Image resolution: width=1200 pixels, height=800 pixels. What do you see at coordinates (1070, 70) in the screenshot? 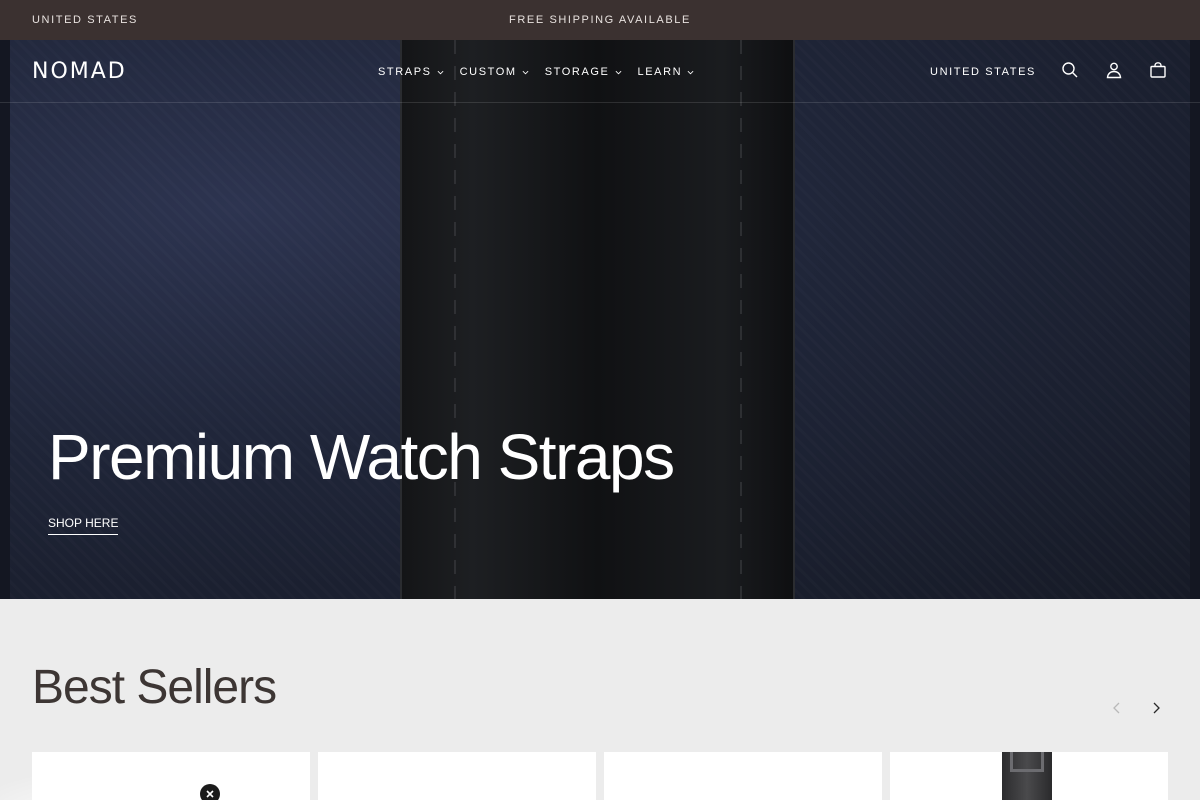
I see `search-icon` at bounding box center [1070, 70].